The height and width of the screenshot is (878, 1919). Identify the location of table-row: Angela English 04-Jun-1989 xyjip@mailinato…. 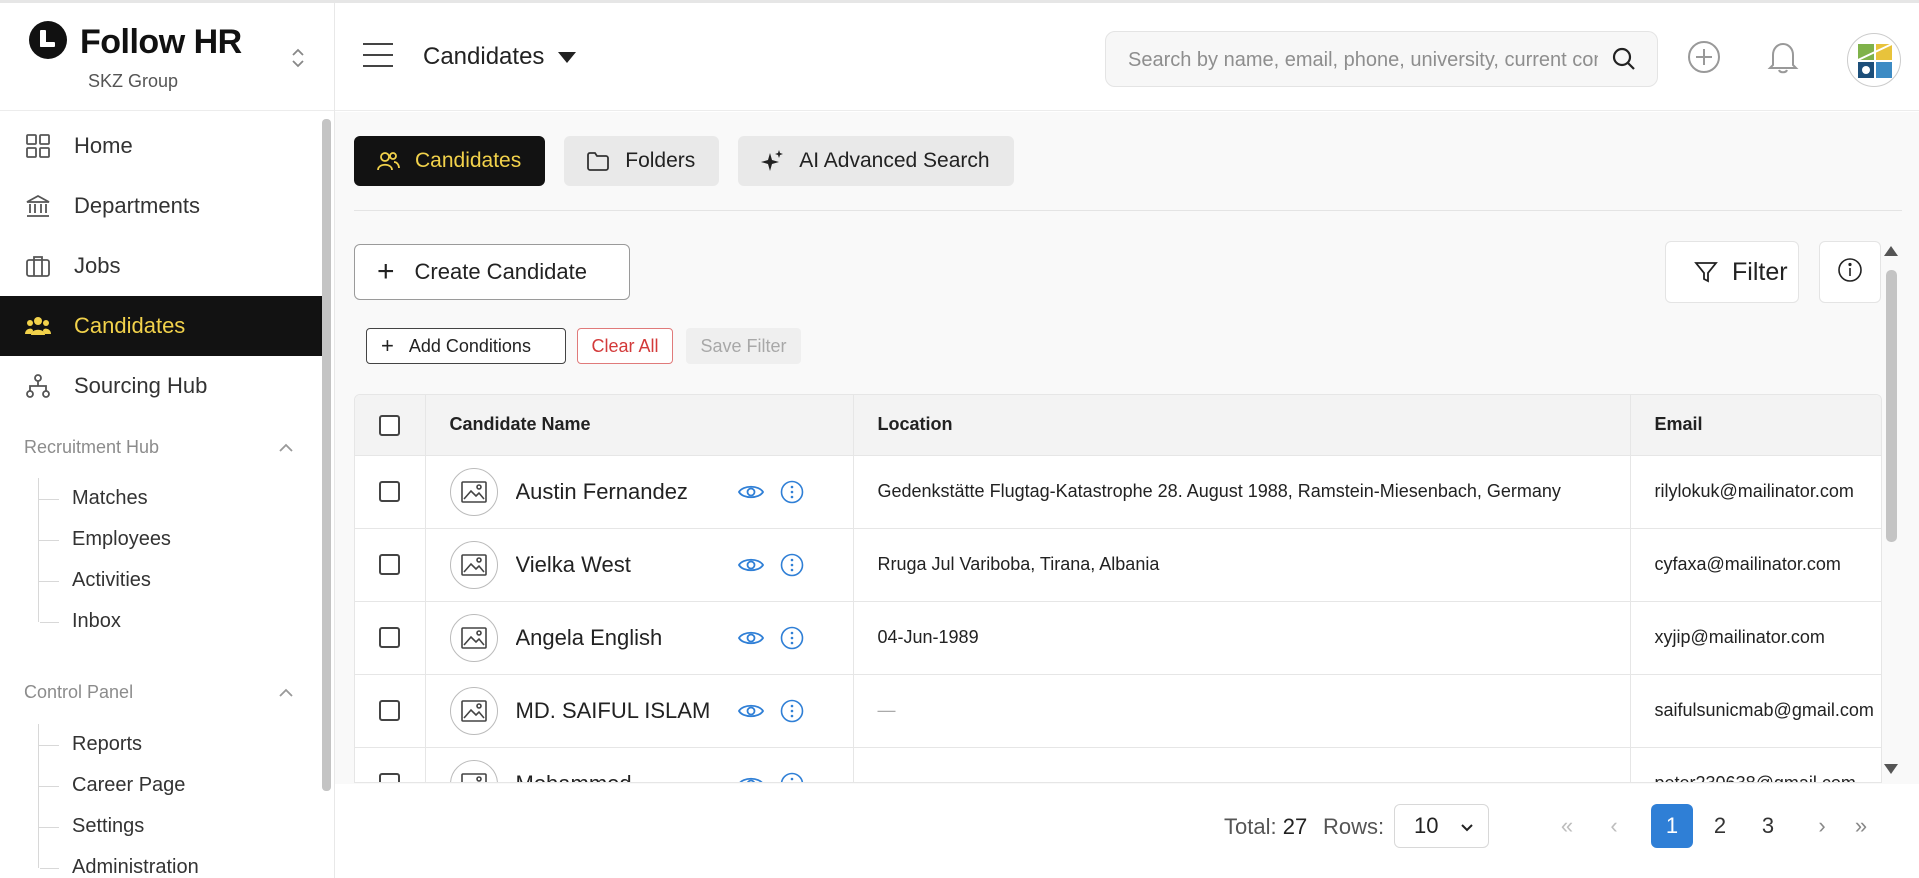
(1118, 638).